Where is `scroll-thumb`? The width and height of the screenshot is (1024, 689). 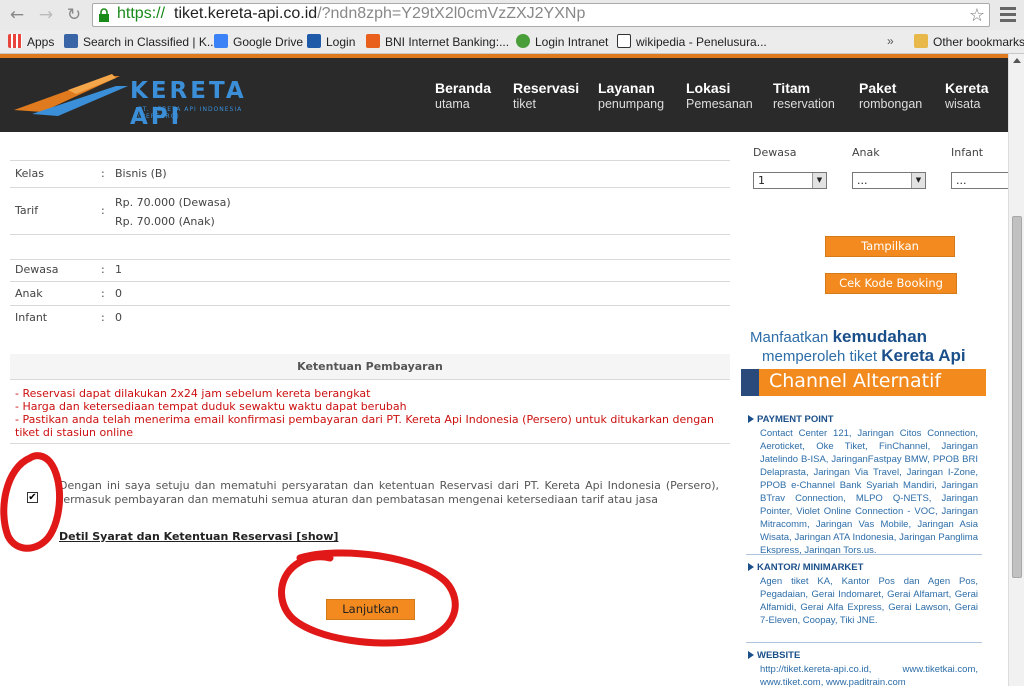
scroll-thumb is located at coordinates (1017, 397).